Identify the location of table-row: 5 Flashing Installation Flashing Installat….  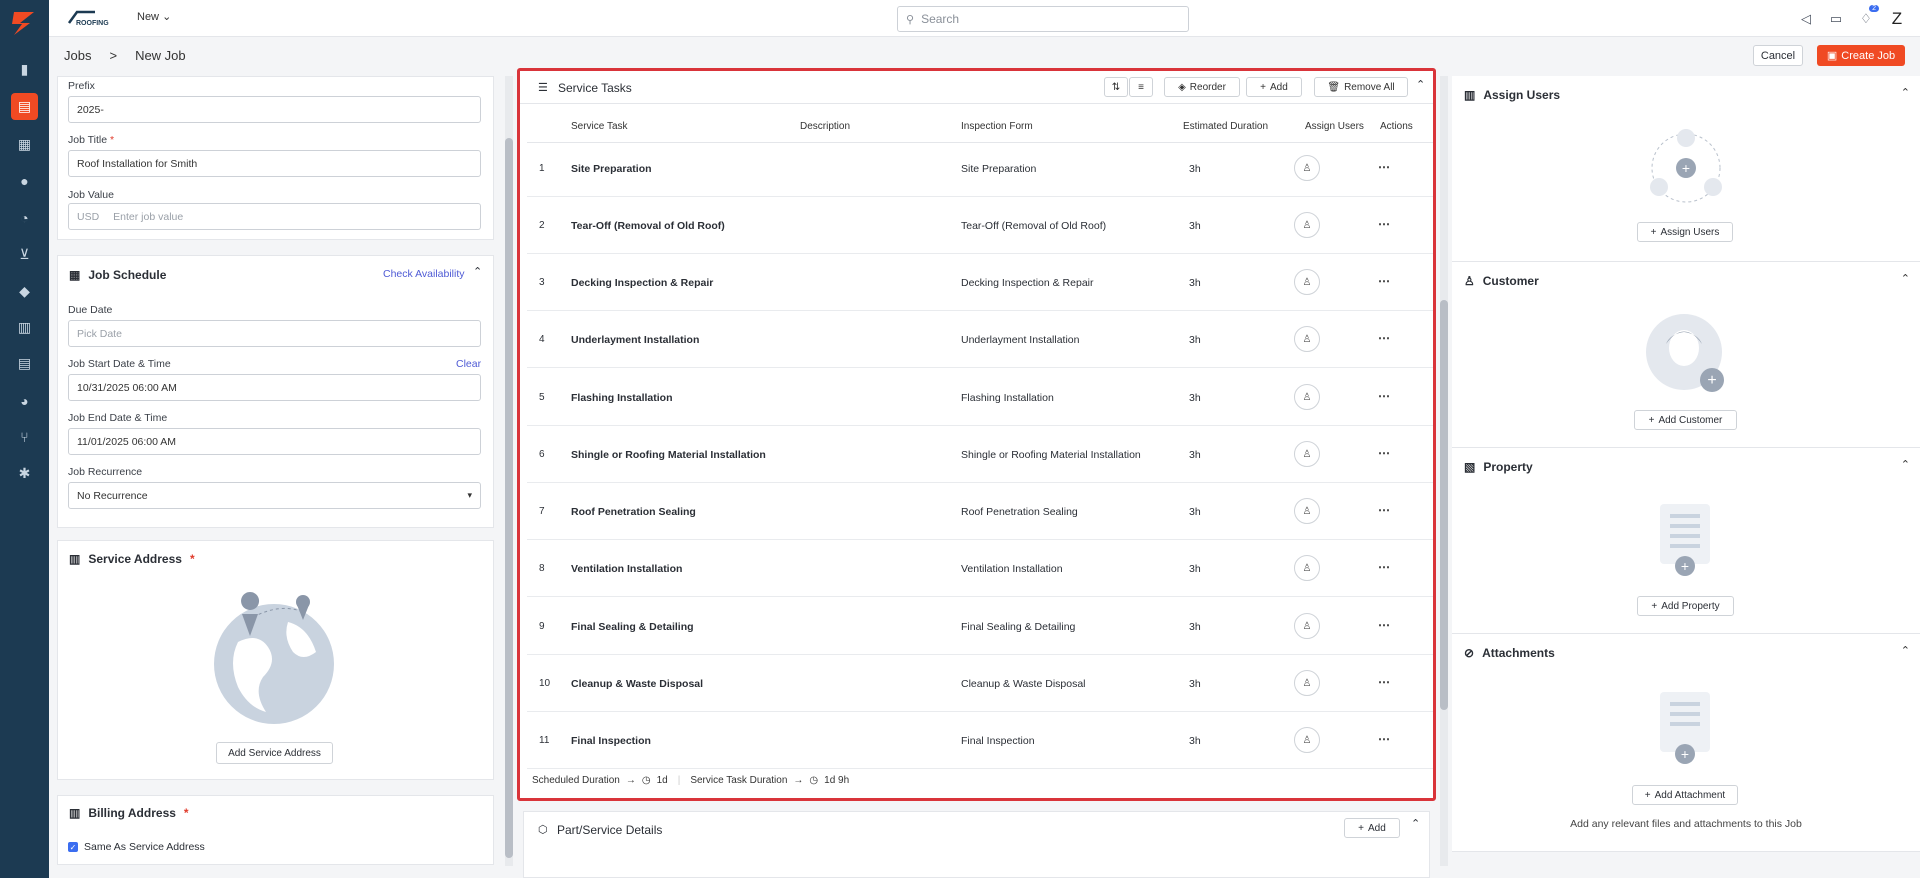
(980, 397).